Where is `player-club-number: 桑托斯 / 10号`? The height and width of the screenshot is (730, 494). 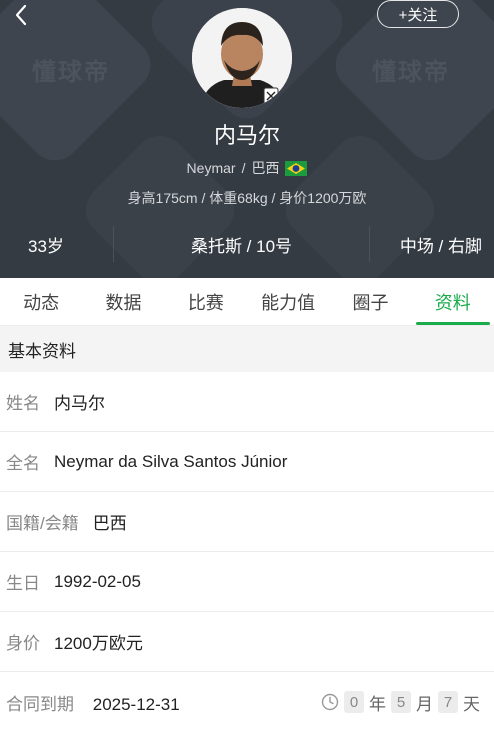
player-club-number: 桑托斯 / 10号 is located at coordinates (241, 244).